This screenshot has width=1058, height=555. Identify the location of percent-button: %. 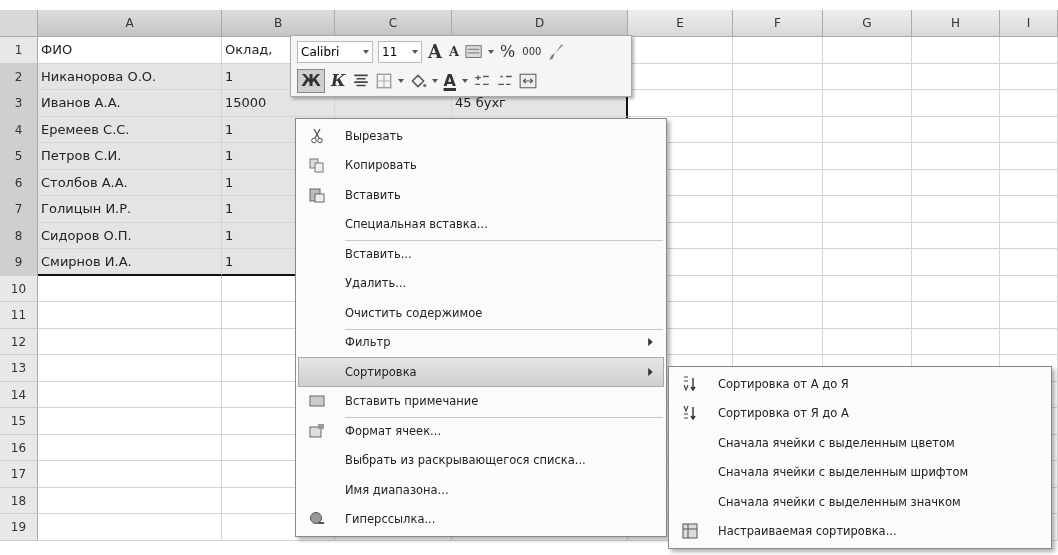
(508, 51).